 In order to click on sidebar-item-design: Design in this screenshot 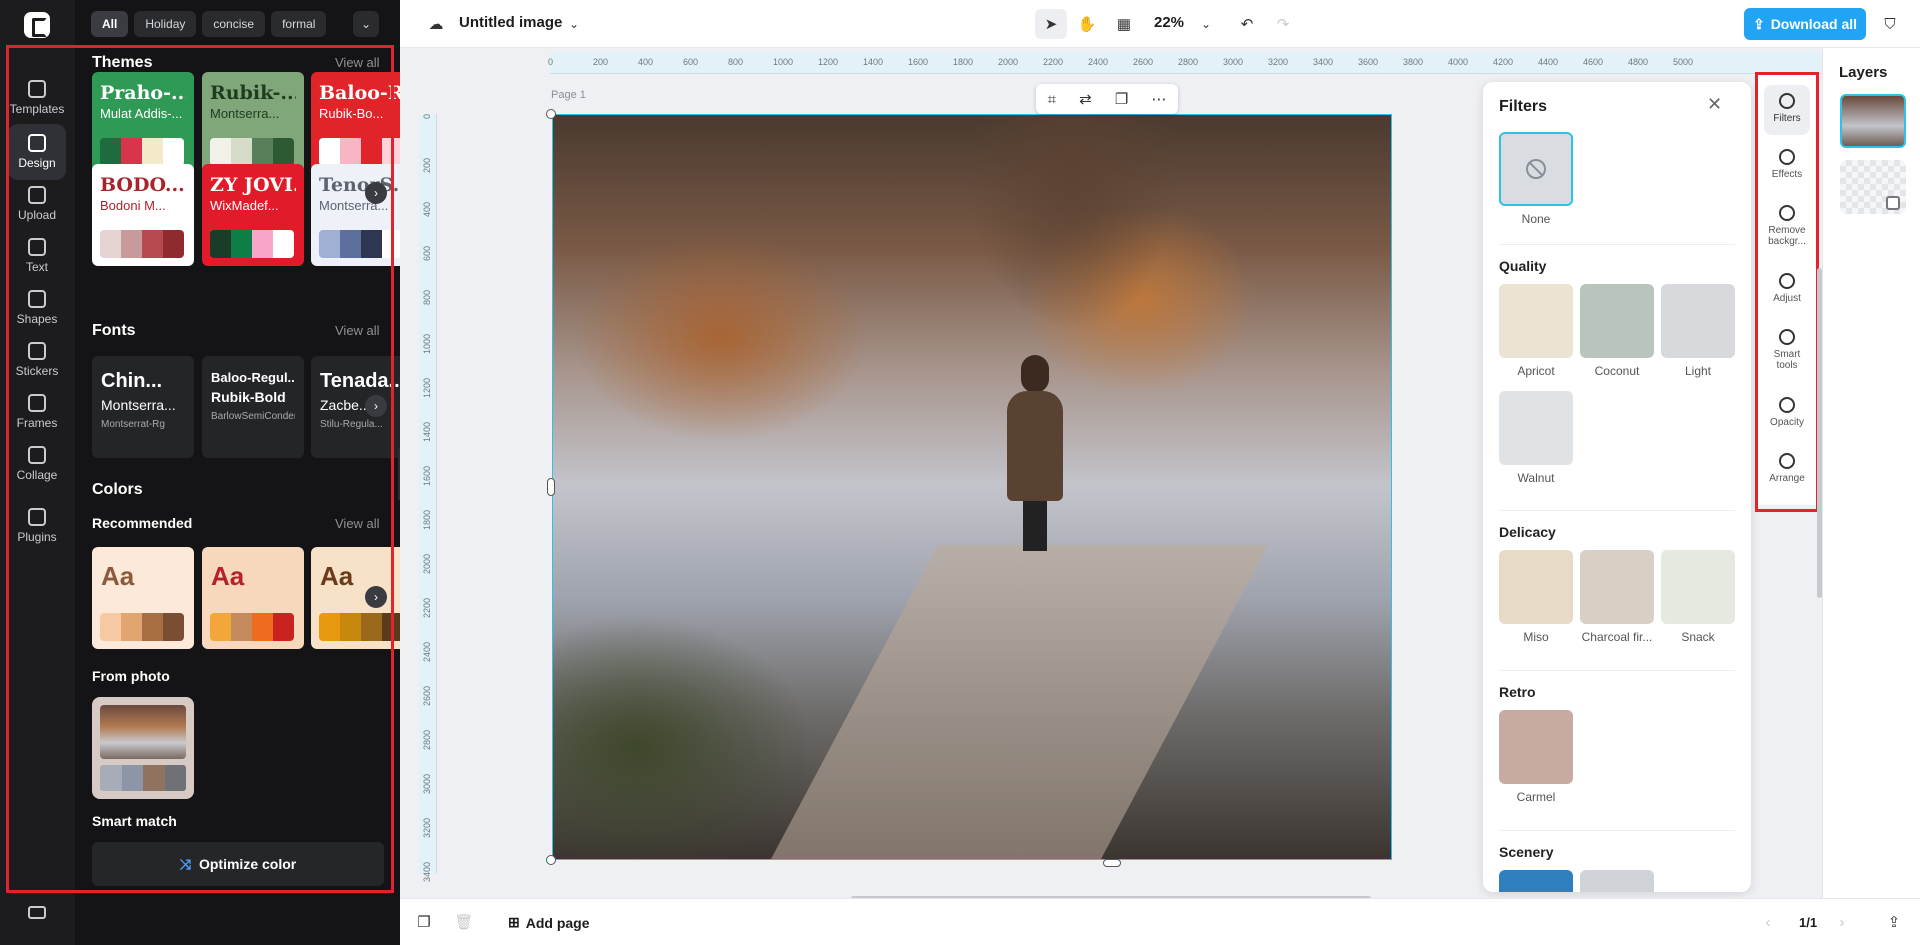, I will do `click(37, 152)`.